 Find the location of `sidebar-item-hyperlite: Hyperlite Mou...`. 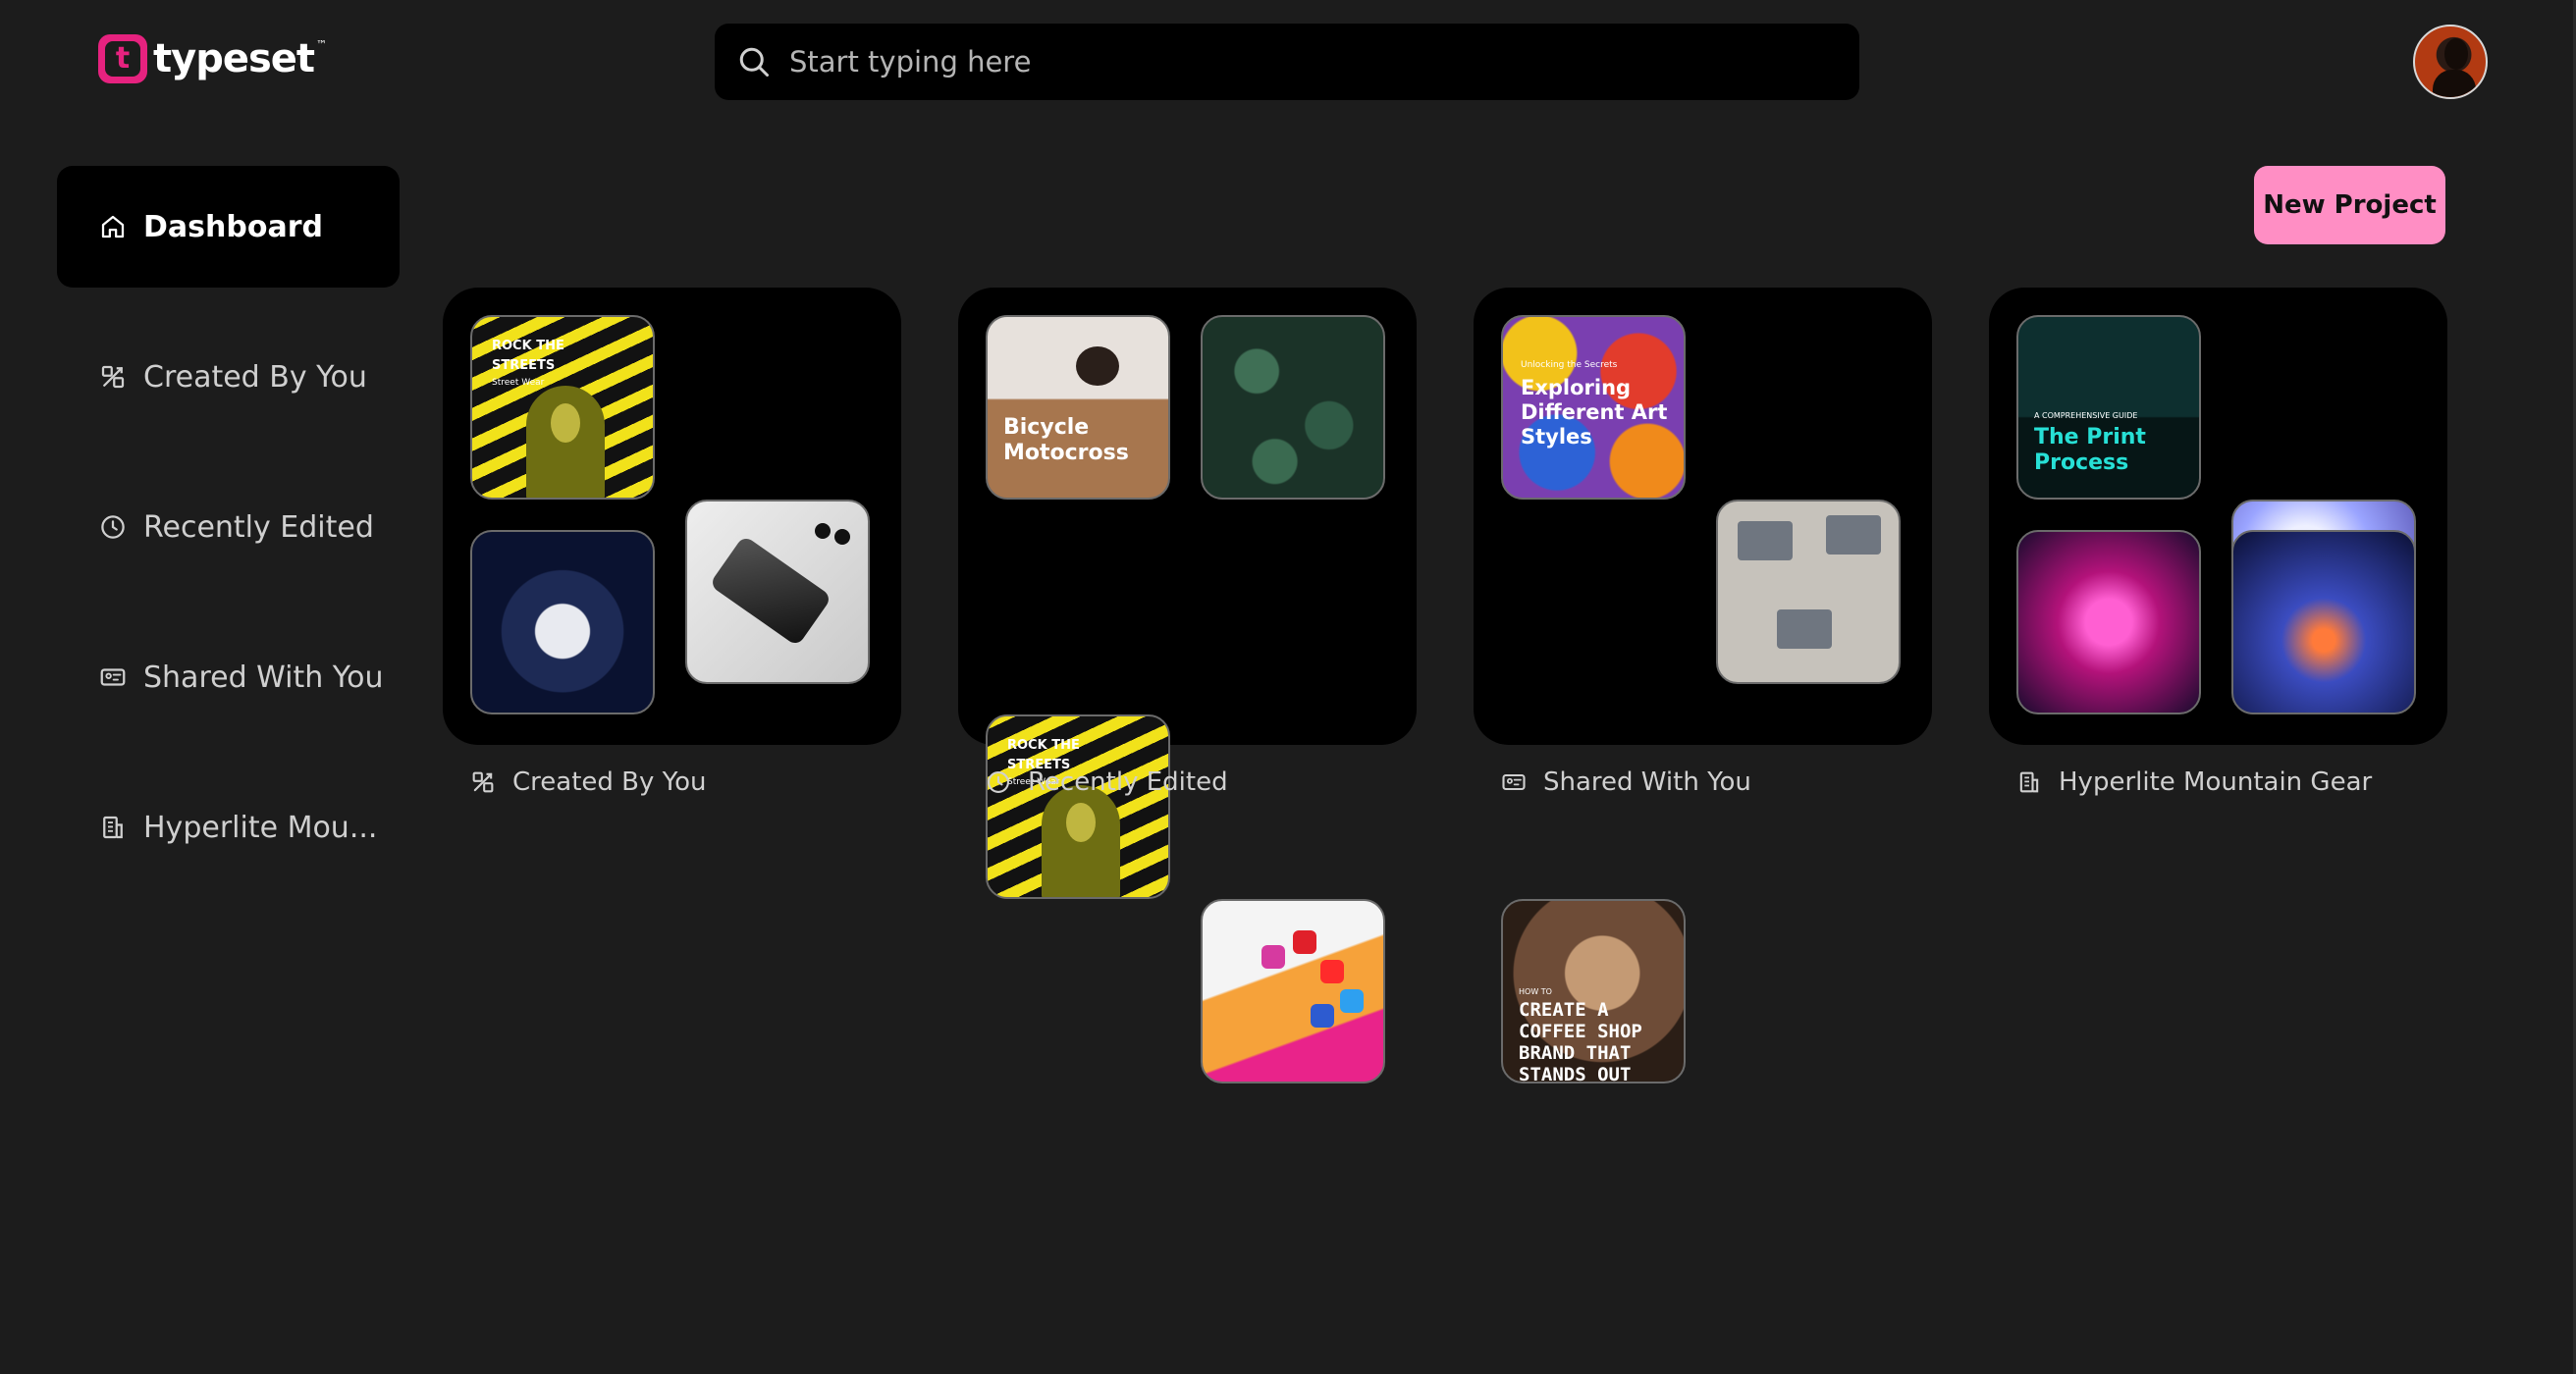

sidebar-item-hyperlite: Hyperlite Mou... is located at coordinates (228, 827).